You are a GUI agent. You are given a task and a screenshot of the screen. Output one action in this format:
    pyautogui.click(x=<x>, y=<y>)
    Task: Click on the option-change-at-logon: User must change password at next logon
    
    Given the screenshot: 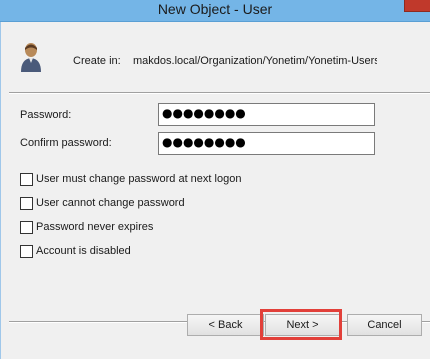 What is the action you would take?
    pyautogui.click(x=130, y=179)
    